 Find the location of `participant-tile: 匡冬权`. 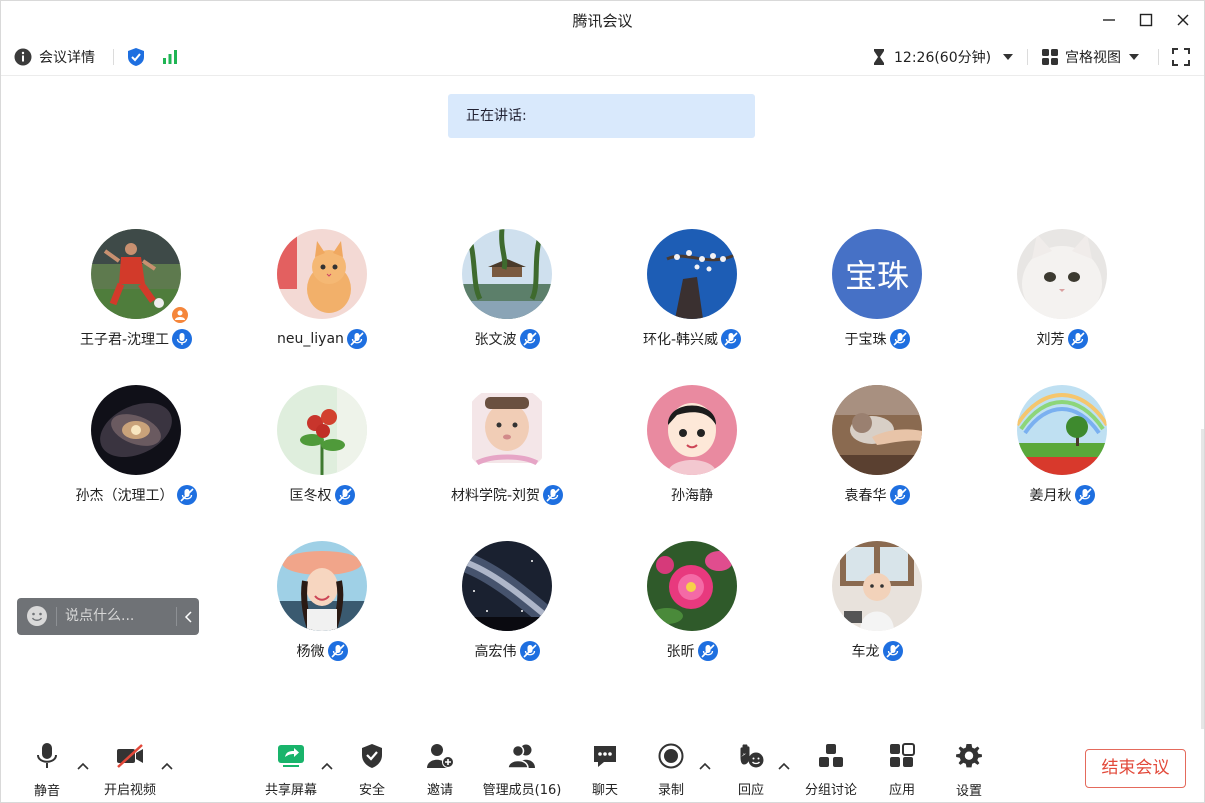

participant-tile: 匡冬权 is located at coordinates (322, 450).